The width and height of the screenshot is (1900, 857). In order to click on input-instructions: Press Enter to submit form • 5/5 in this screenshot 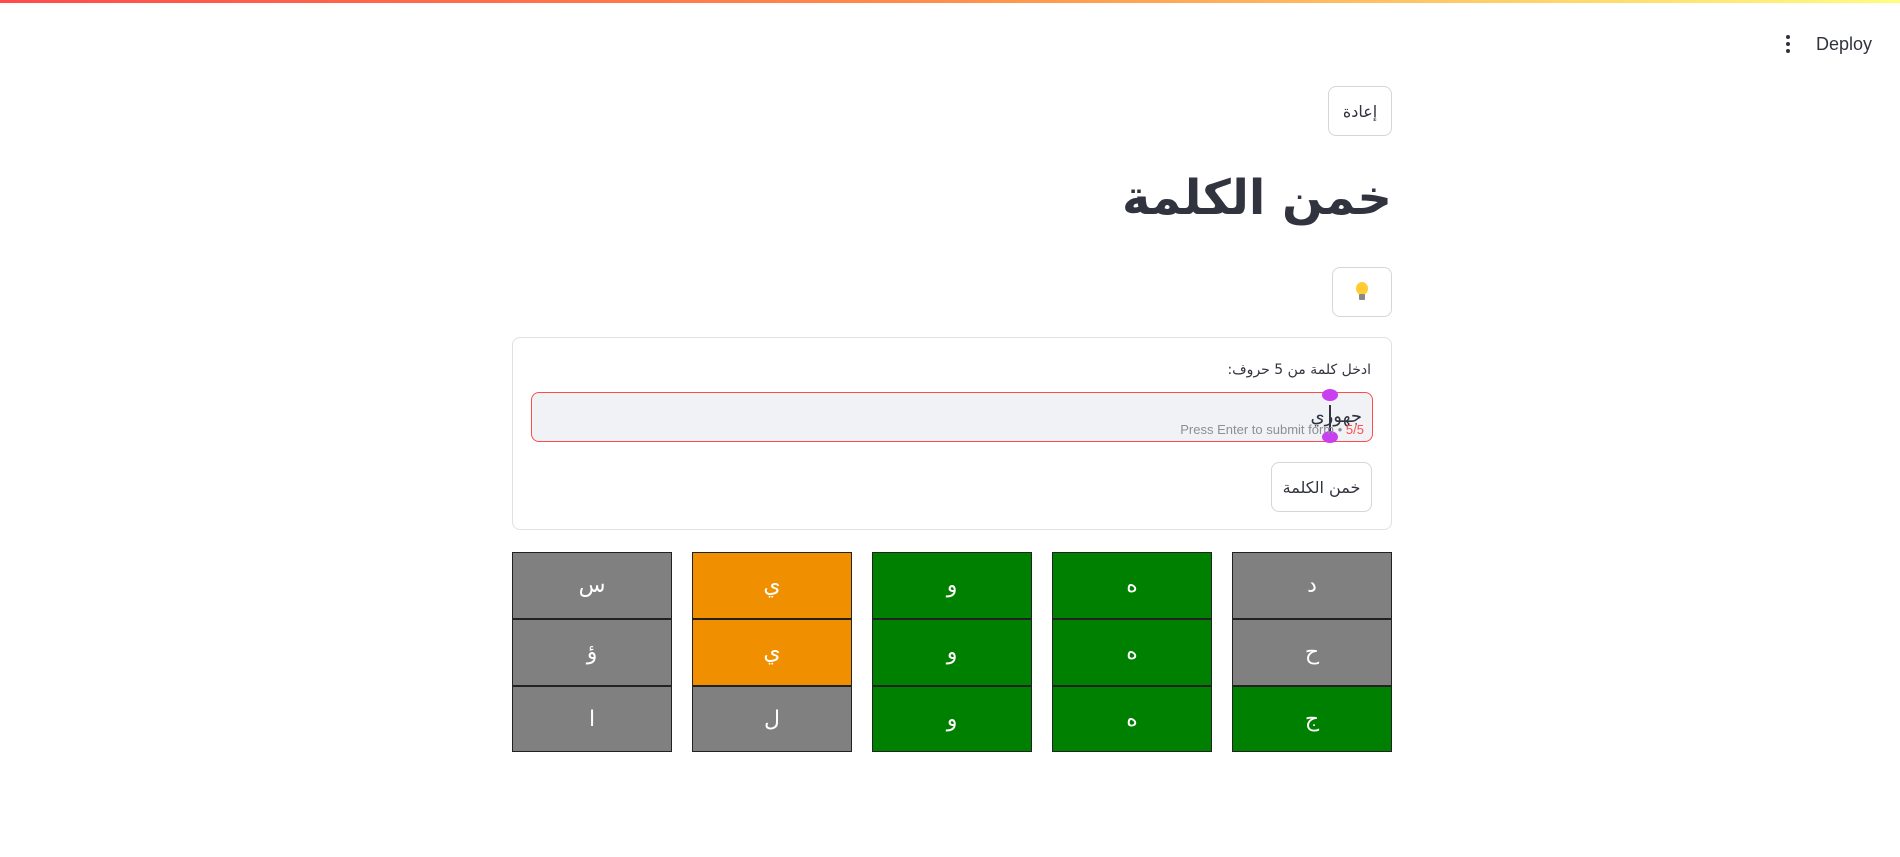, I will do `click(1272, 429)`.